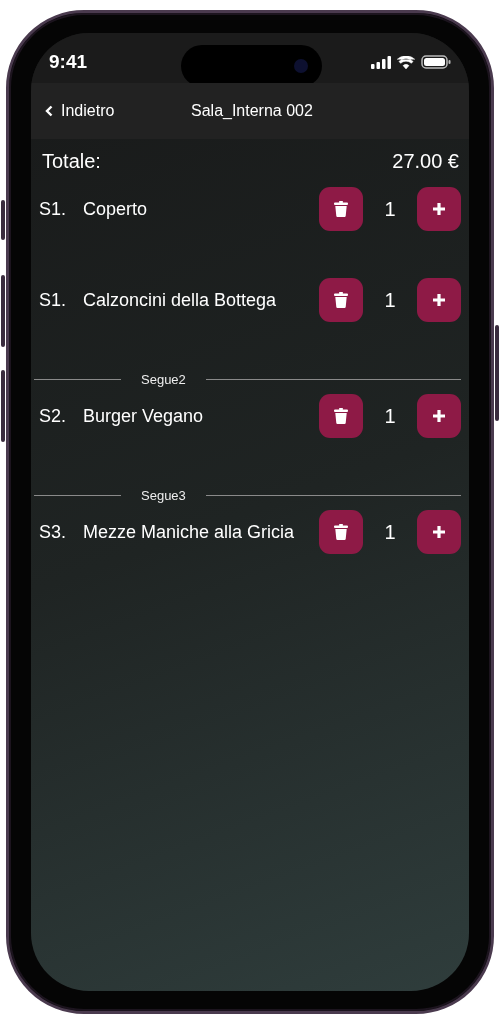 This screenshot has height=1024, width=500. Describe the element at coordinates (252, 111) in the screenshot. I see `page-title: Sala_Interna 002` at that location.